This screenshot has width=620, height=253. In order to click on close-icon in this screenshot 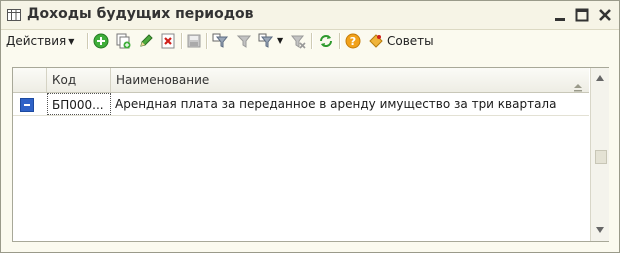, I will do `click(605, 15)`.